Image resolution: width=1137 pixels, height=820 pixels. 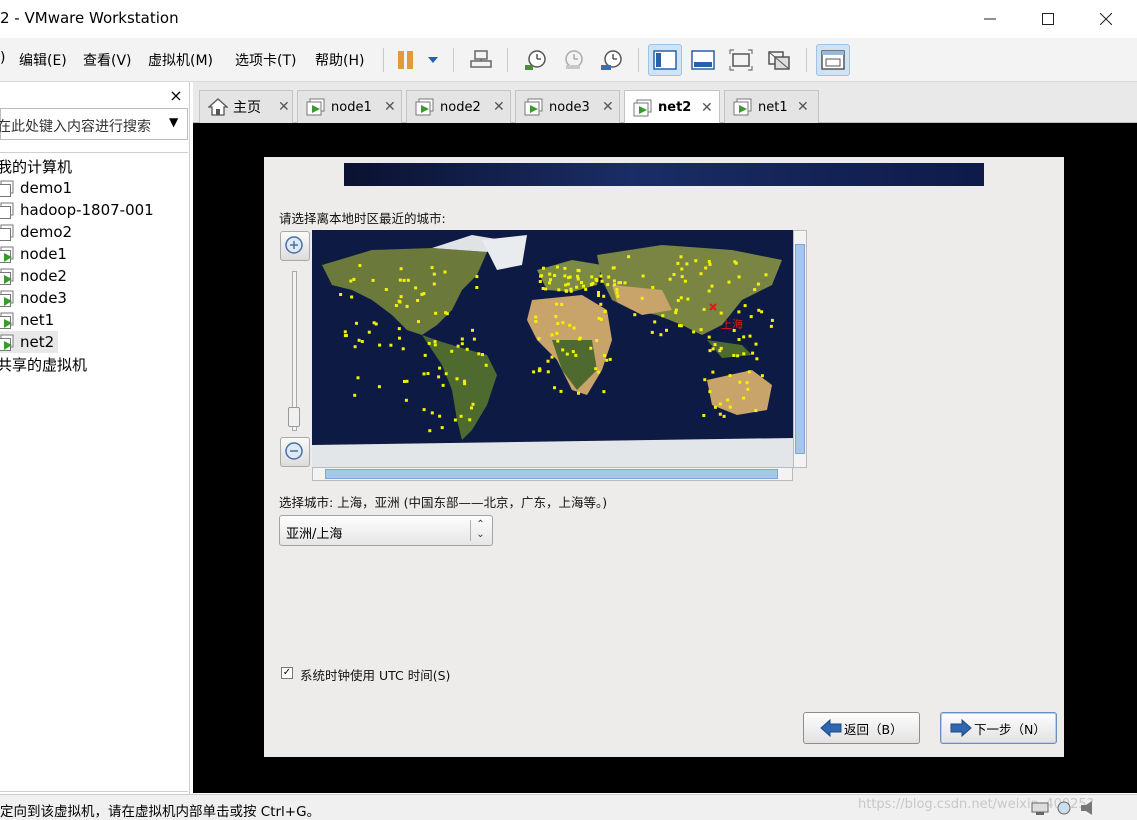 I want to click on fit-window-button, so click(x=741, y=60).